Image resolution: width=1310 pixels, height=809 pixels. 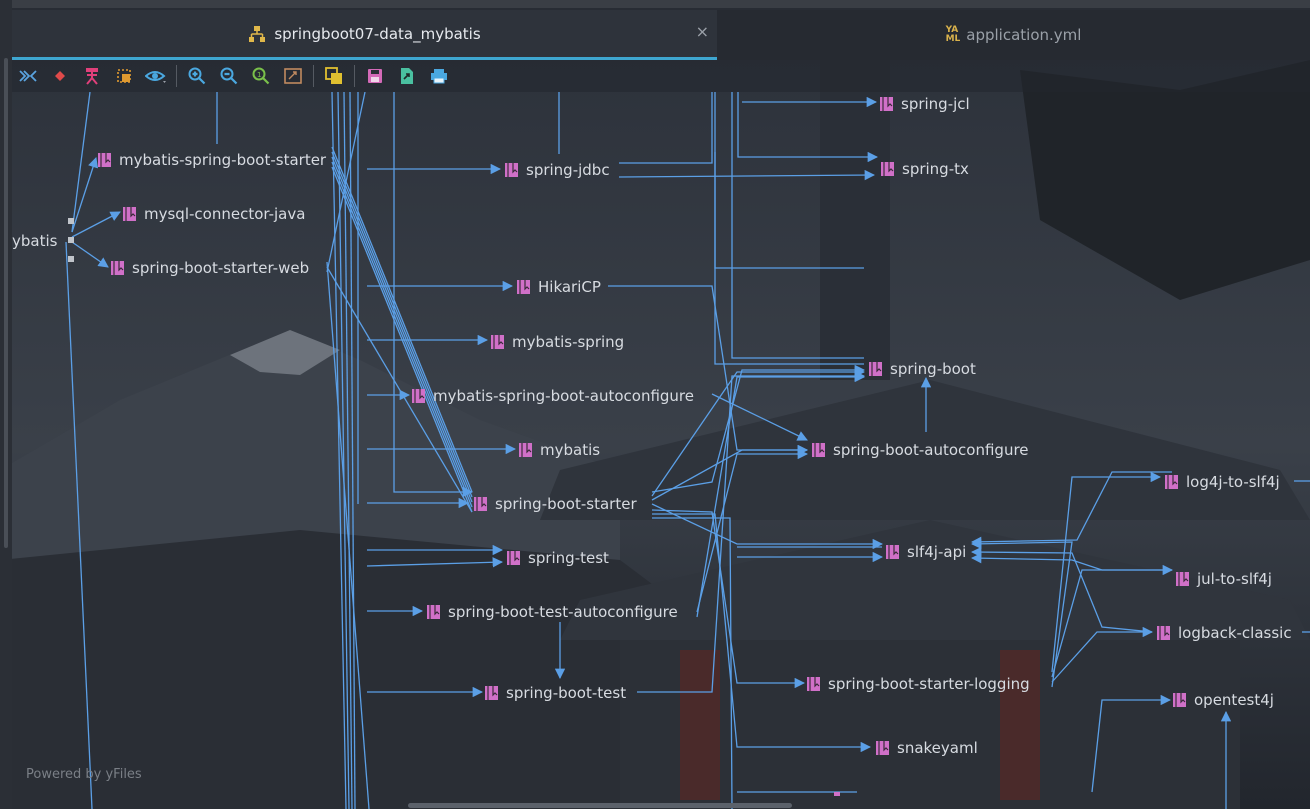 What do you see at coordinates (293, 76) in the screenshot?
I see `fit-content-icon` at bounding box center [293, 76].